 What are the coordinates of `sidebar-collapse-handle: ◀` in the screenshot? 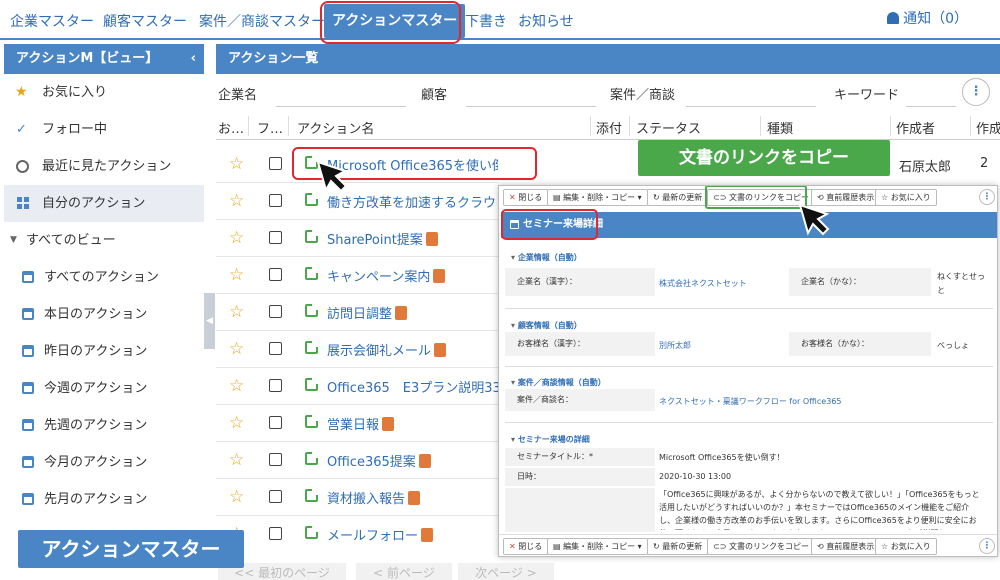 It's located at (209, 321).